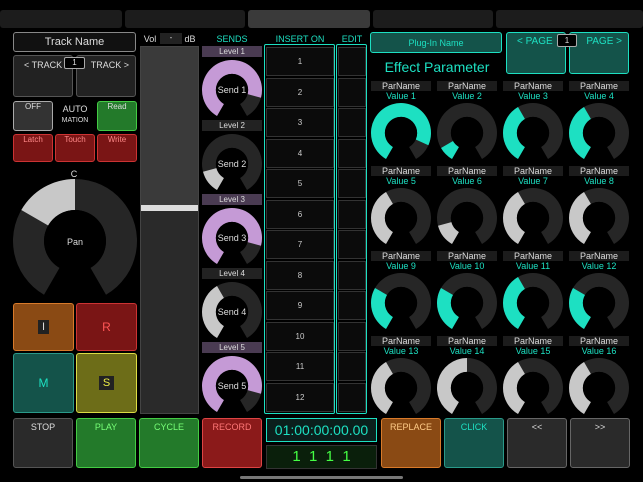 Image resolution: width=643 pixels, height=482 pixels. I want to click on send-1-label: Send 1, so click(232, 90).